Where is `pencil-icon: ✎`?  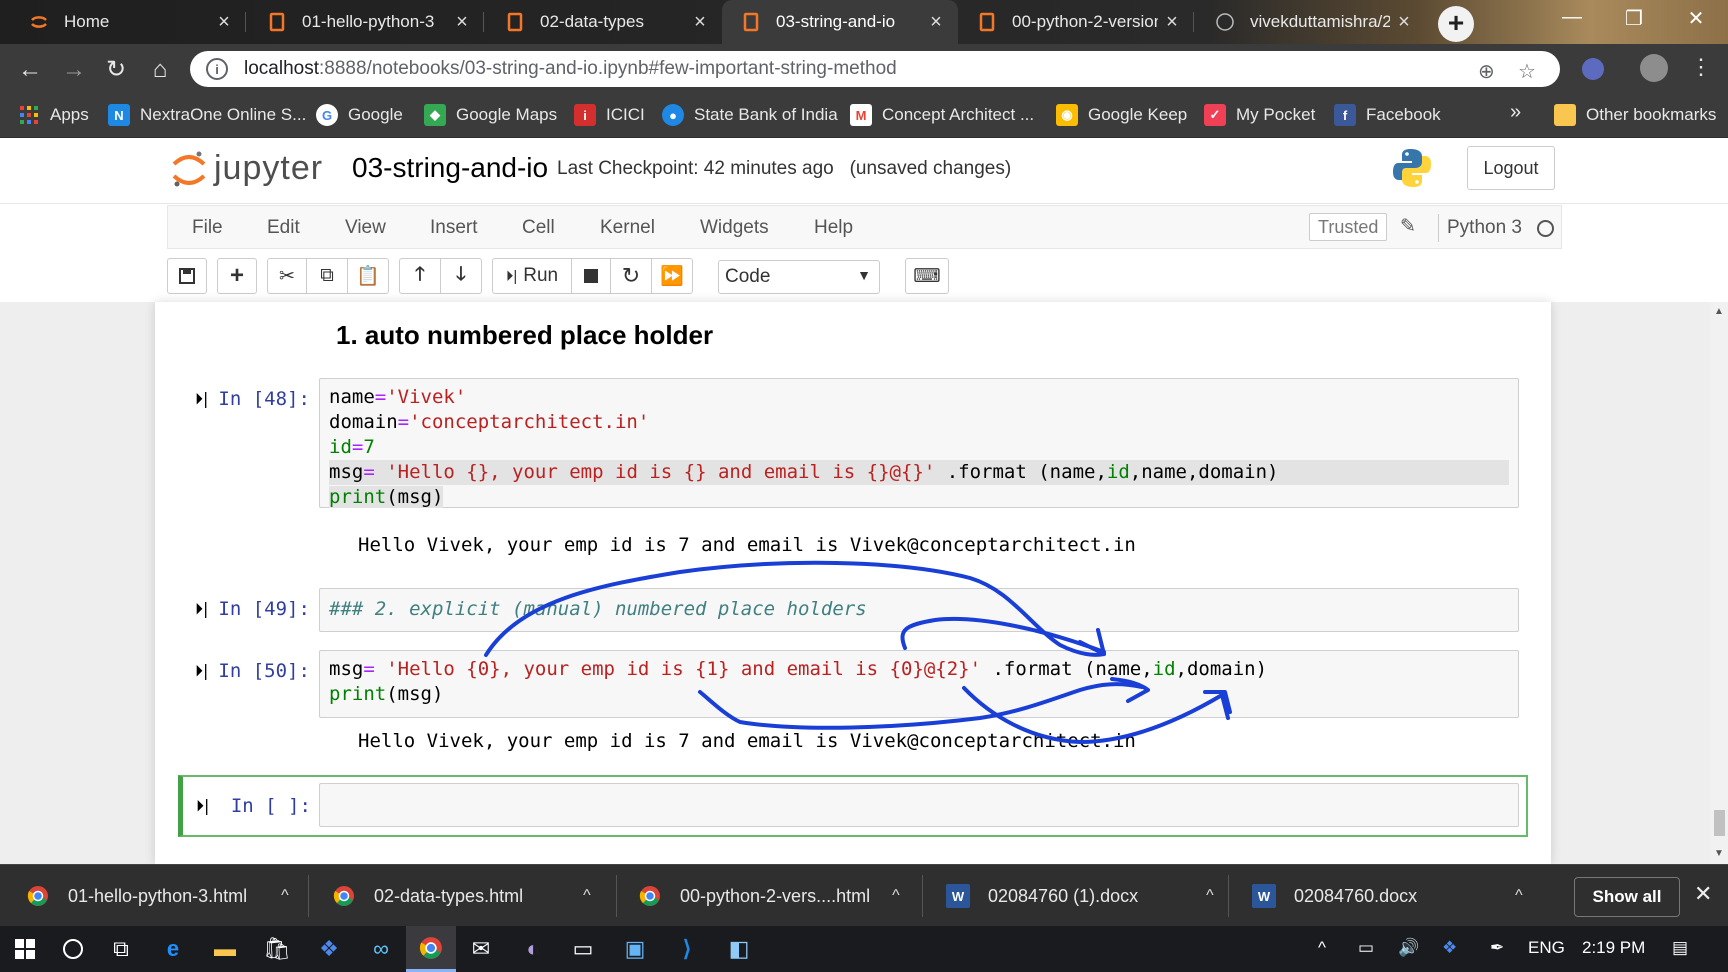
pencil-icon: ✎ is located at coordinates (1408, 226).